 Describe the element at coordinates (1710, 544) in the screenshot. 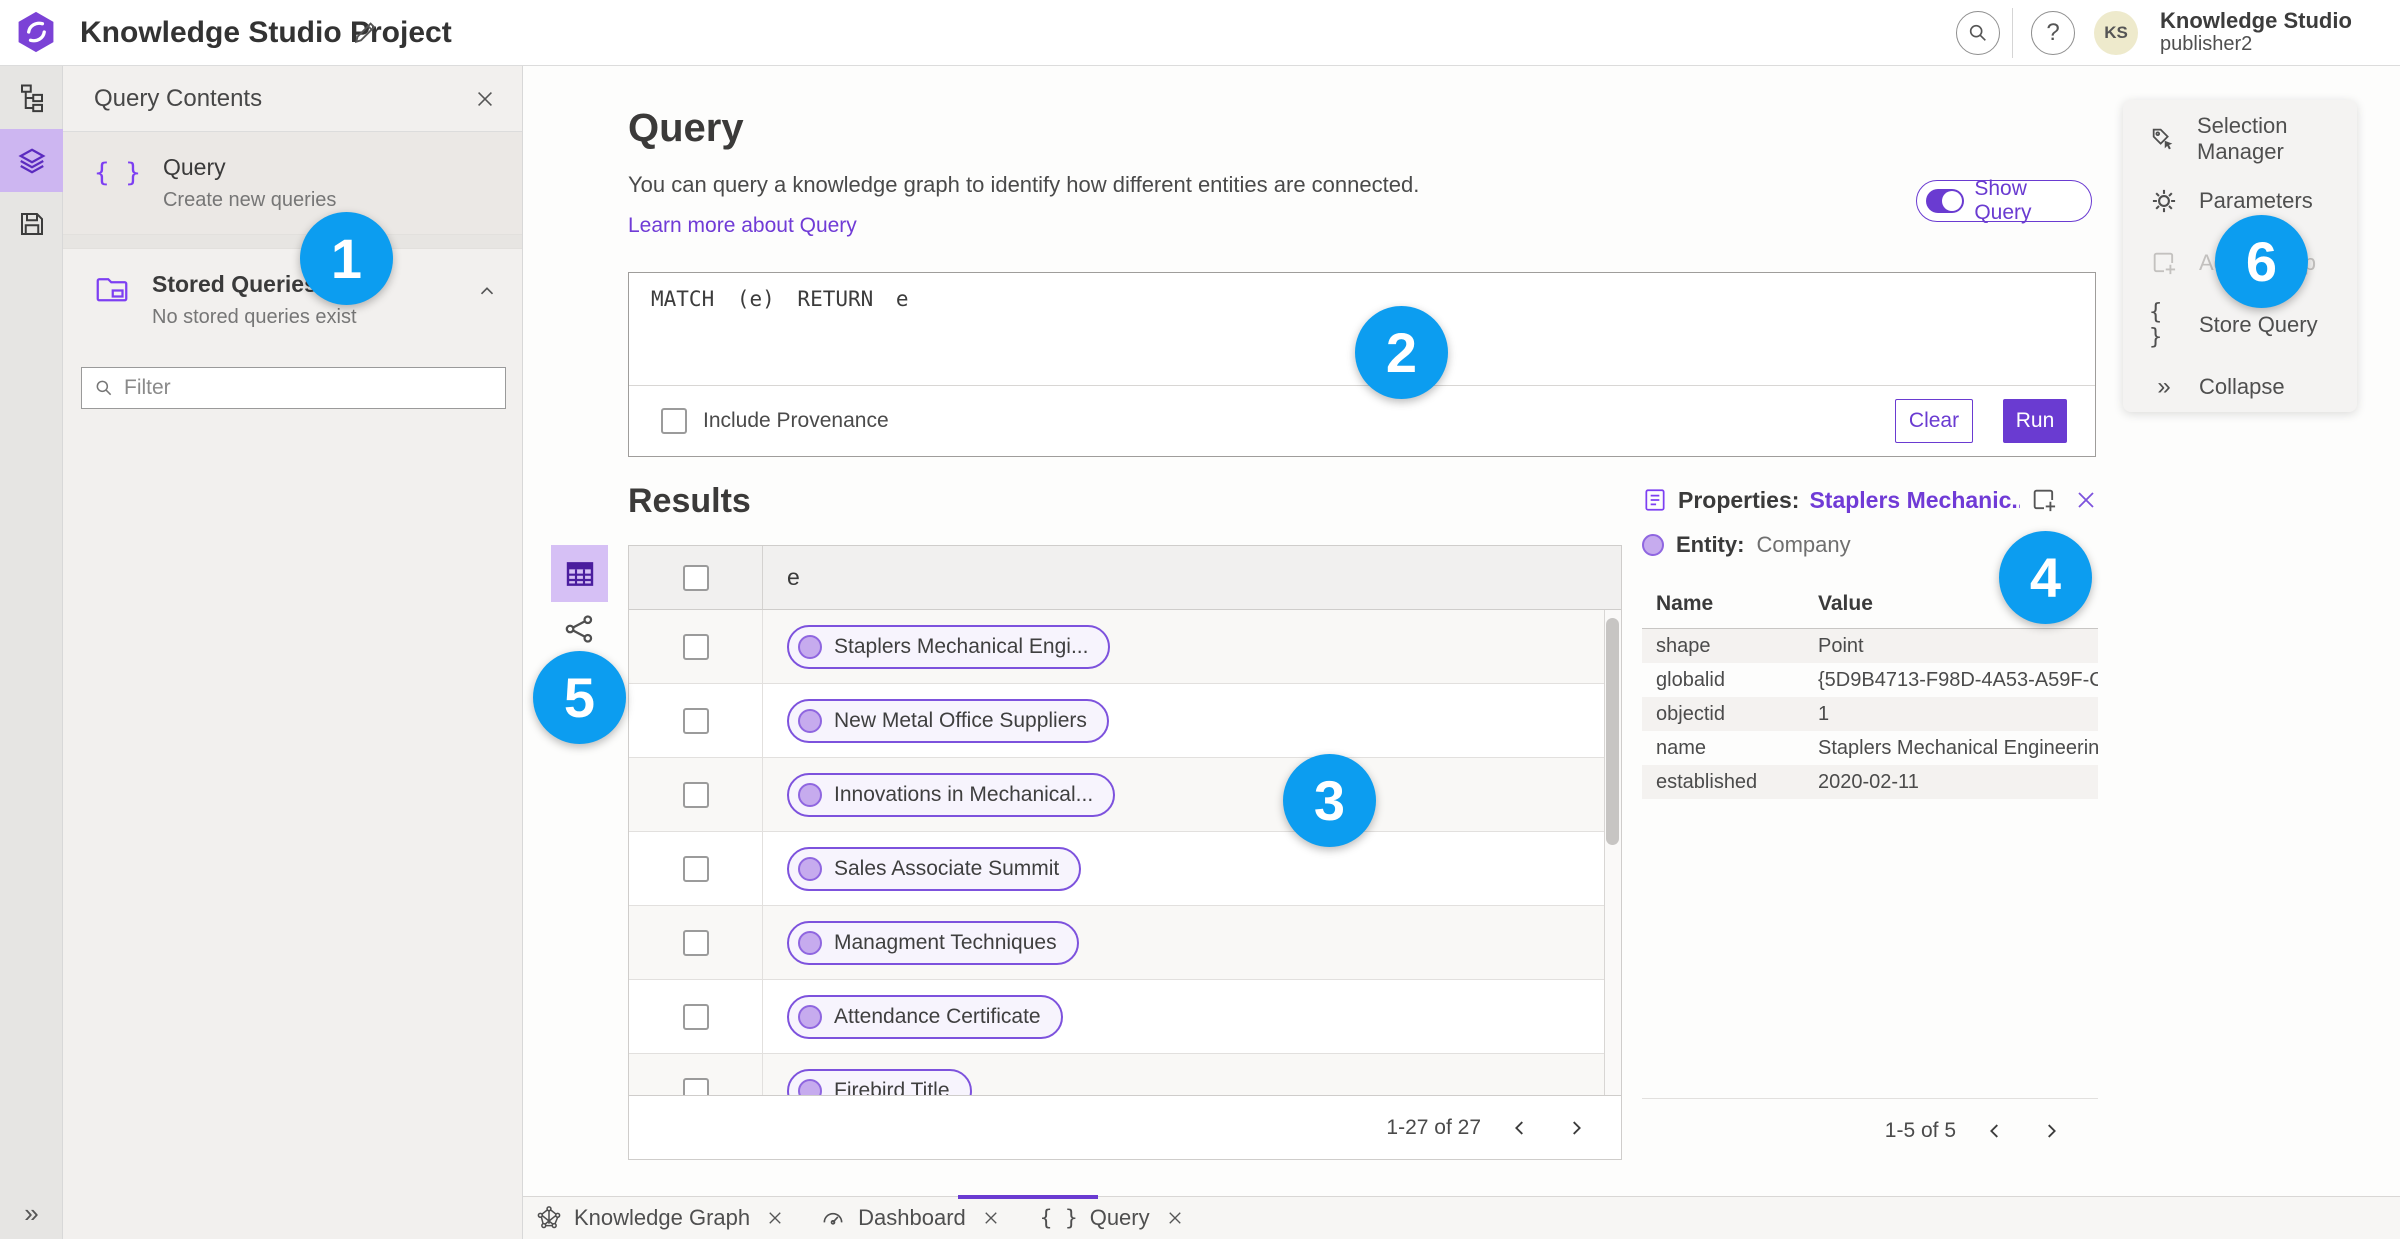

I see `entity-label: Entity:` at that location.